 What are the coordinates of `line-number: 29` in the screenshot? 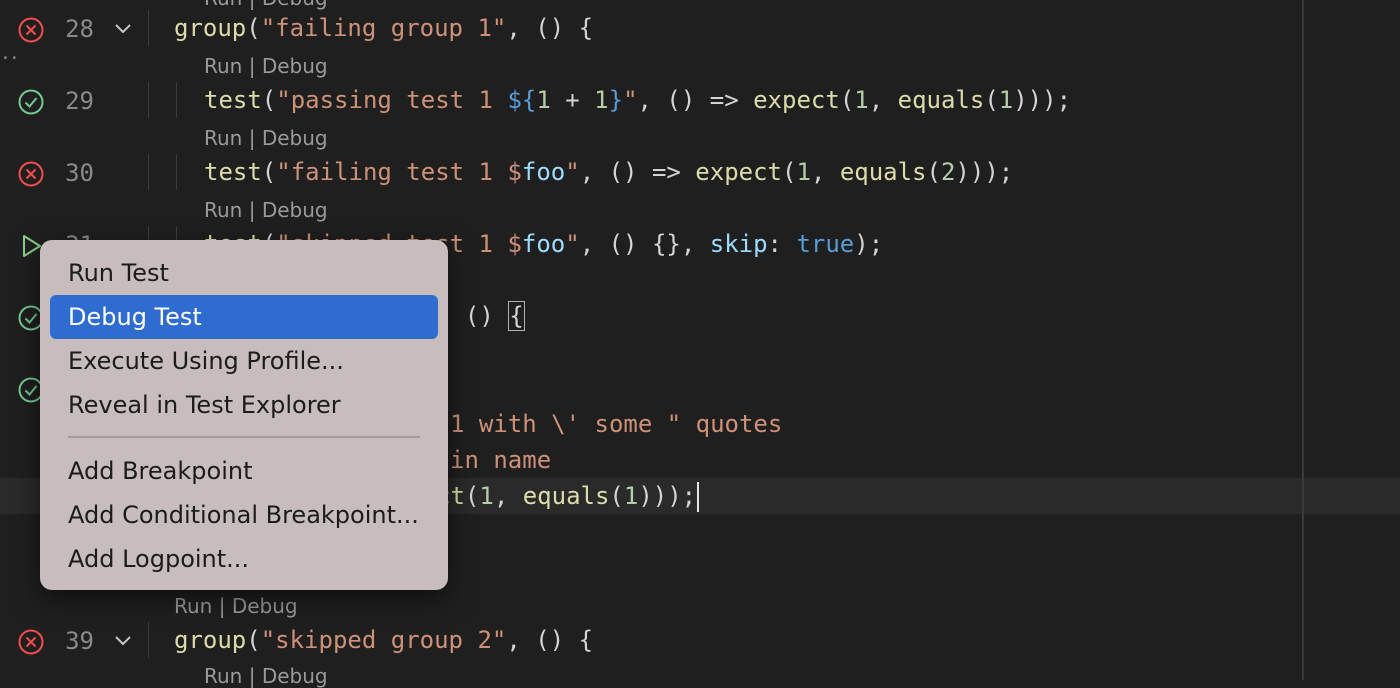 It's located at (79, 101).